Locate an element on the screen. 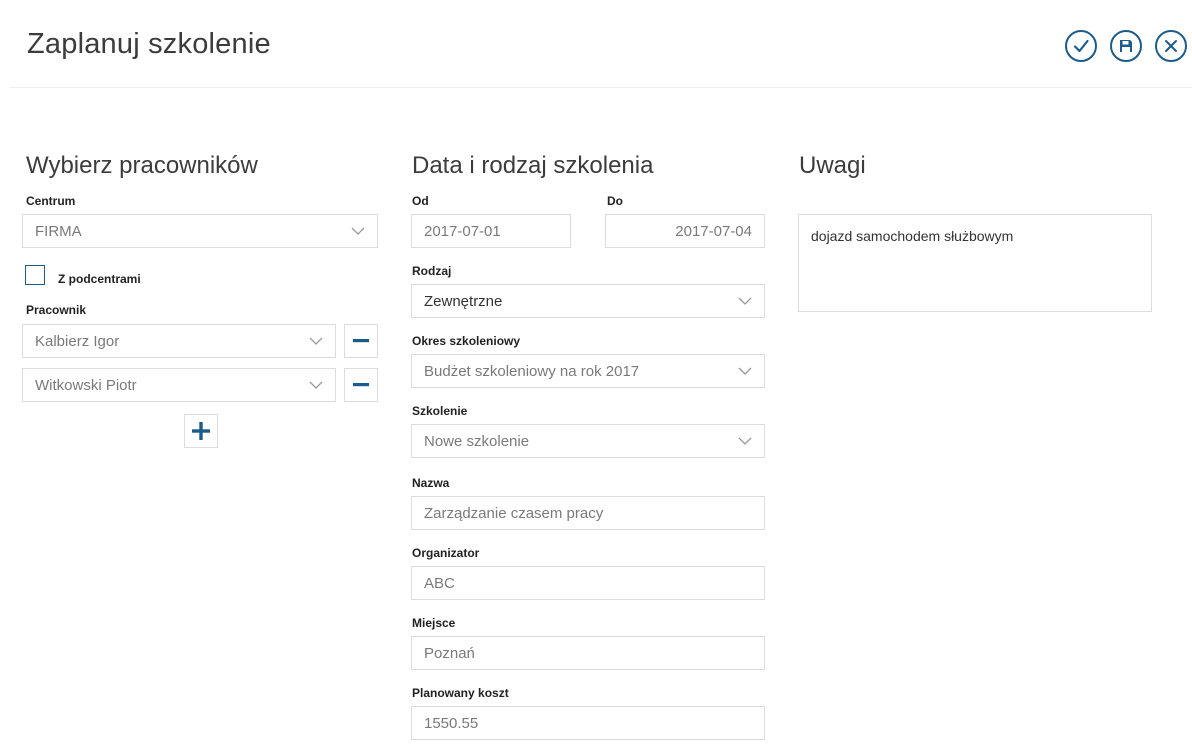  period-select: Budżet szkoleniowy na rok 2017 is located at coordinates (588, 371).